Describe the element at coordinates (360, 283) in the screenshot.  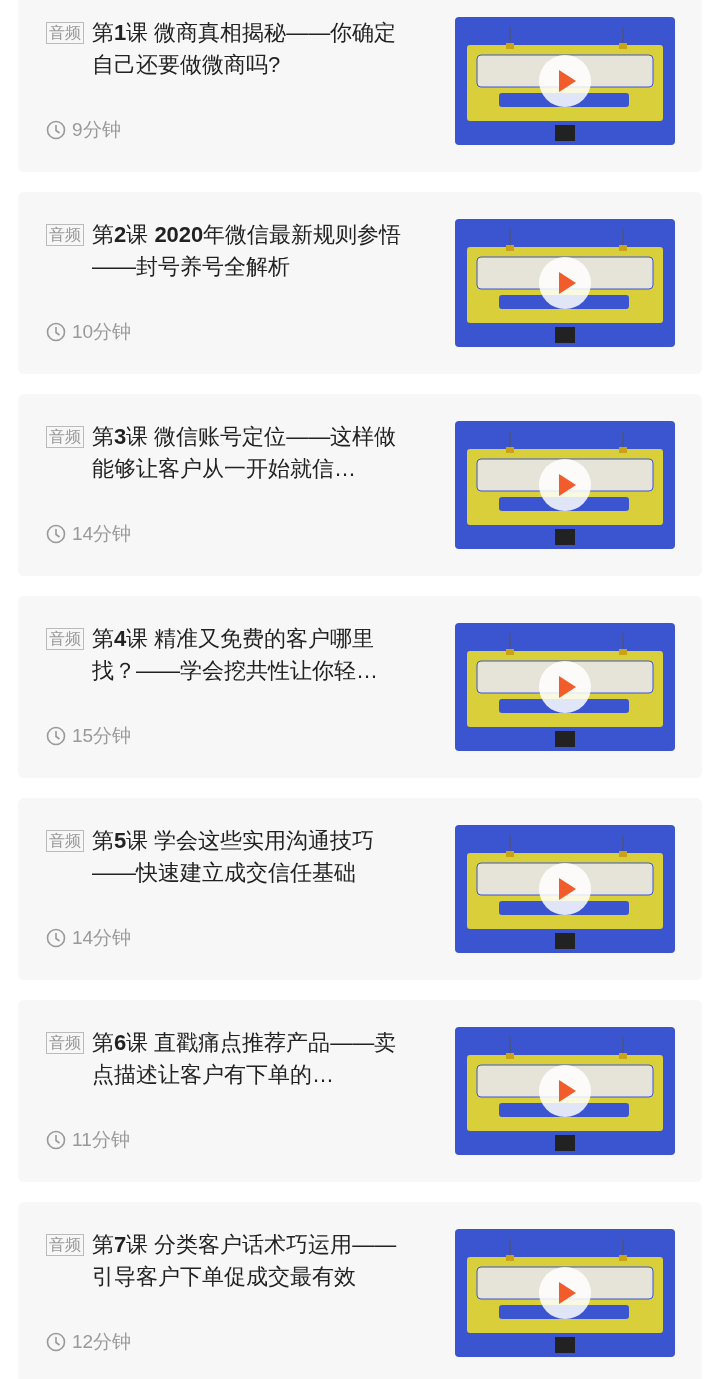
I see `lesson-card: 音频 第2课 2020年微信最新规则参悟——封号养号全解析 10分钟` at that location.